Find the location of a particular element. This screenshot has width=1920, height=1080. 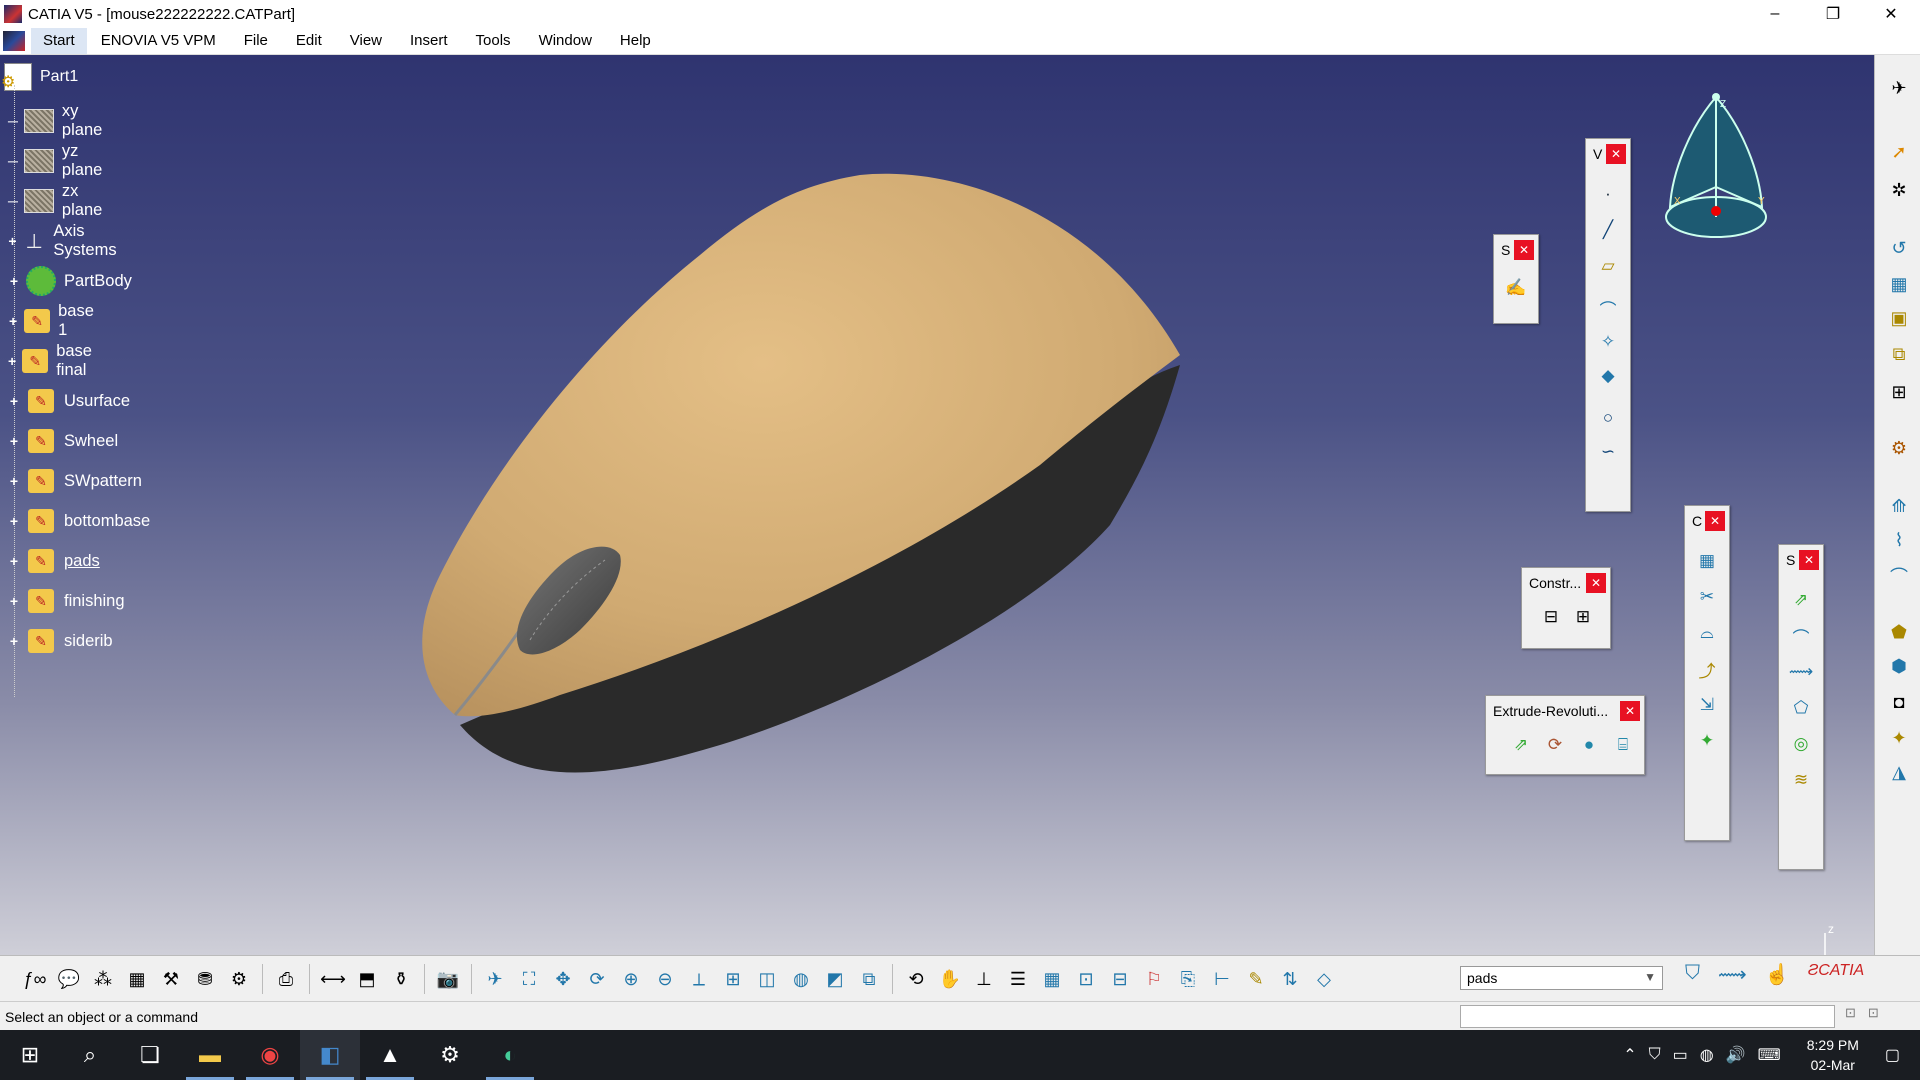

zoom-in-icon: ⊕ is located at coordinates (631, 979).